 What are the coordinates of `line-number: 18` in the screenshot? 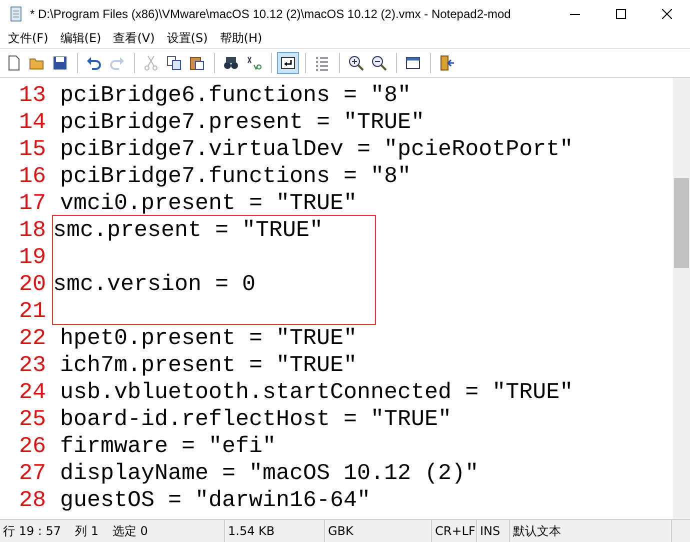 It's located at (32, 229).